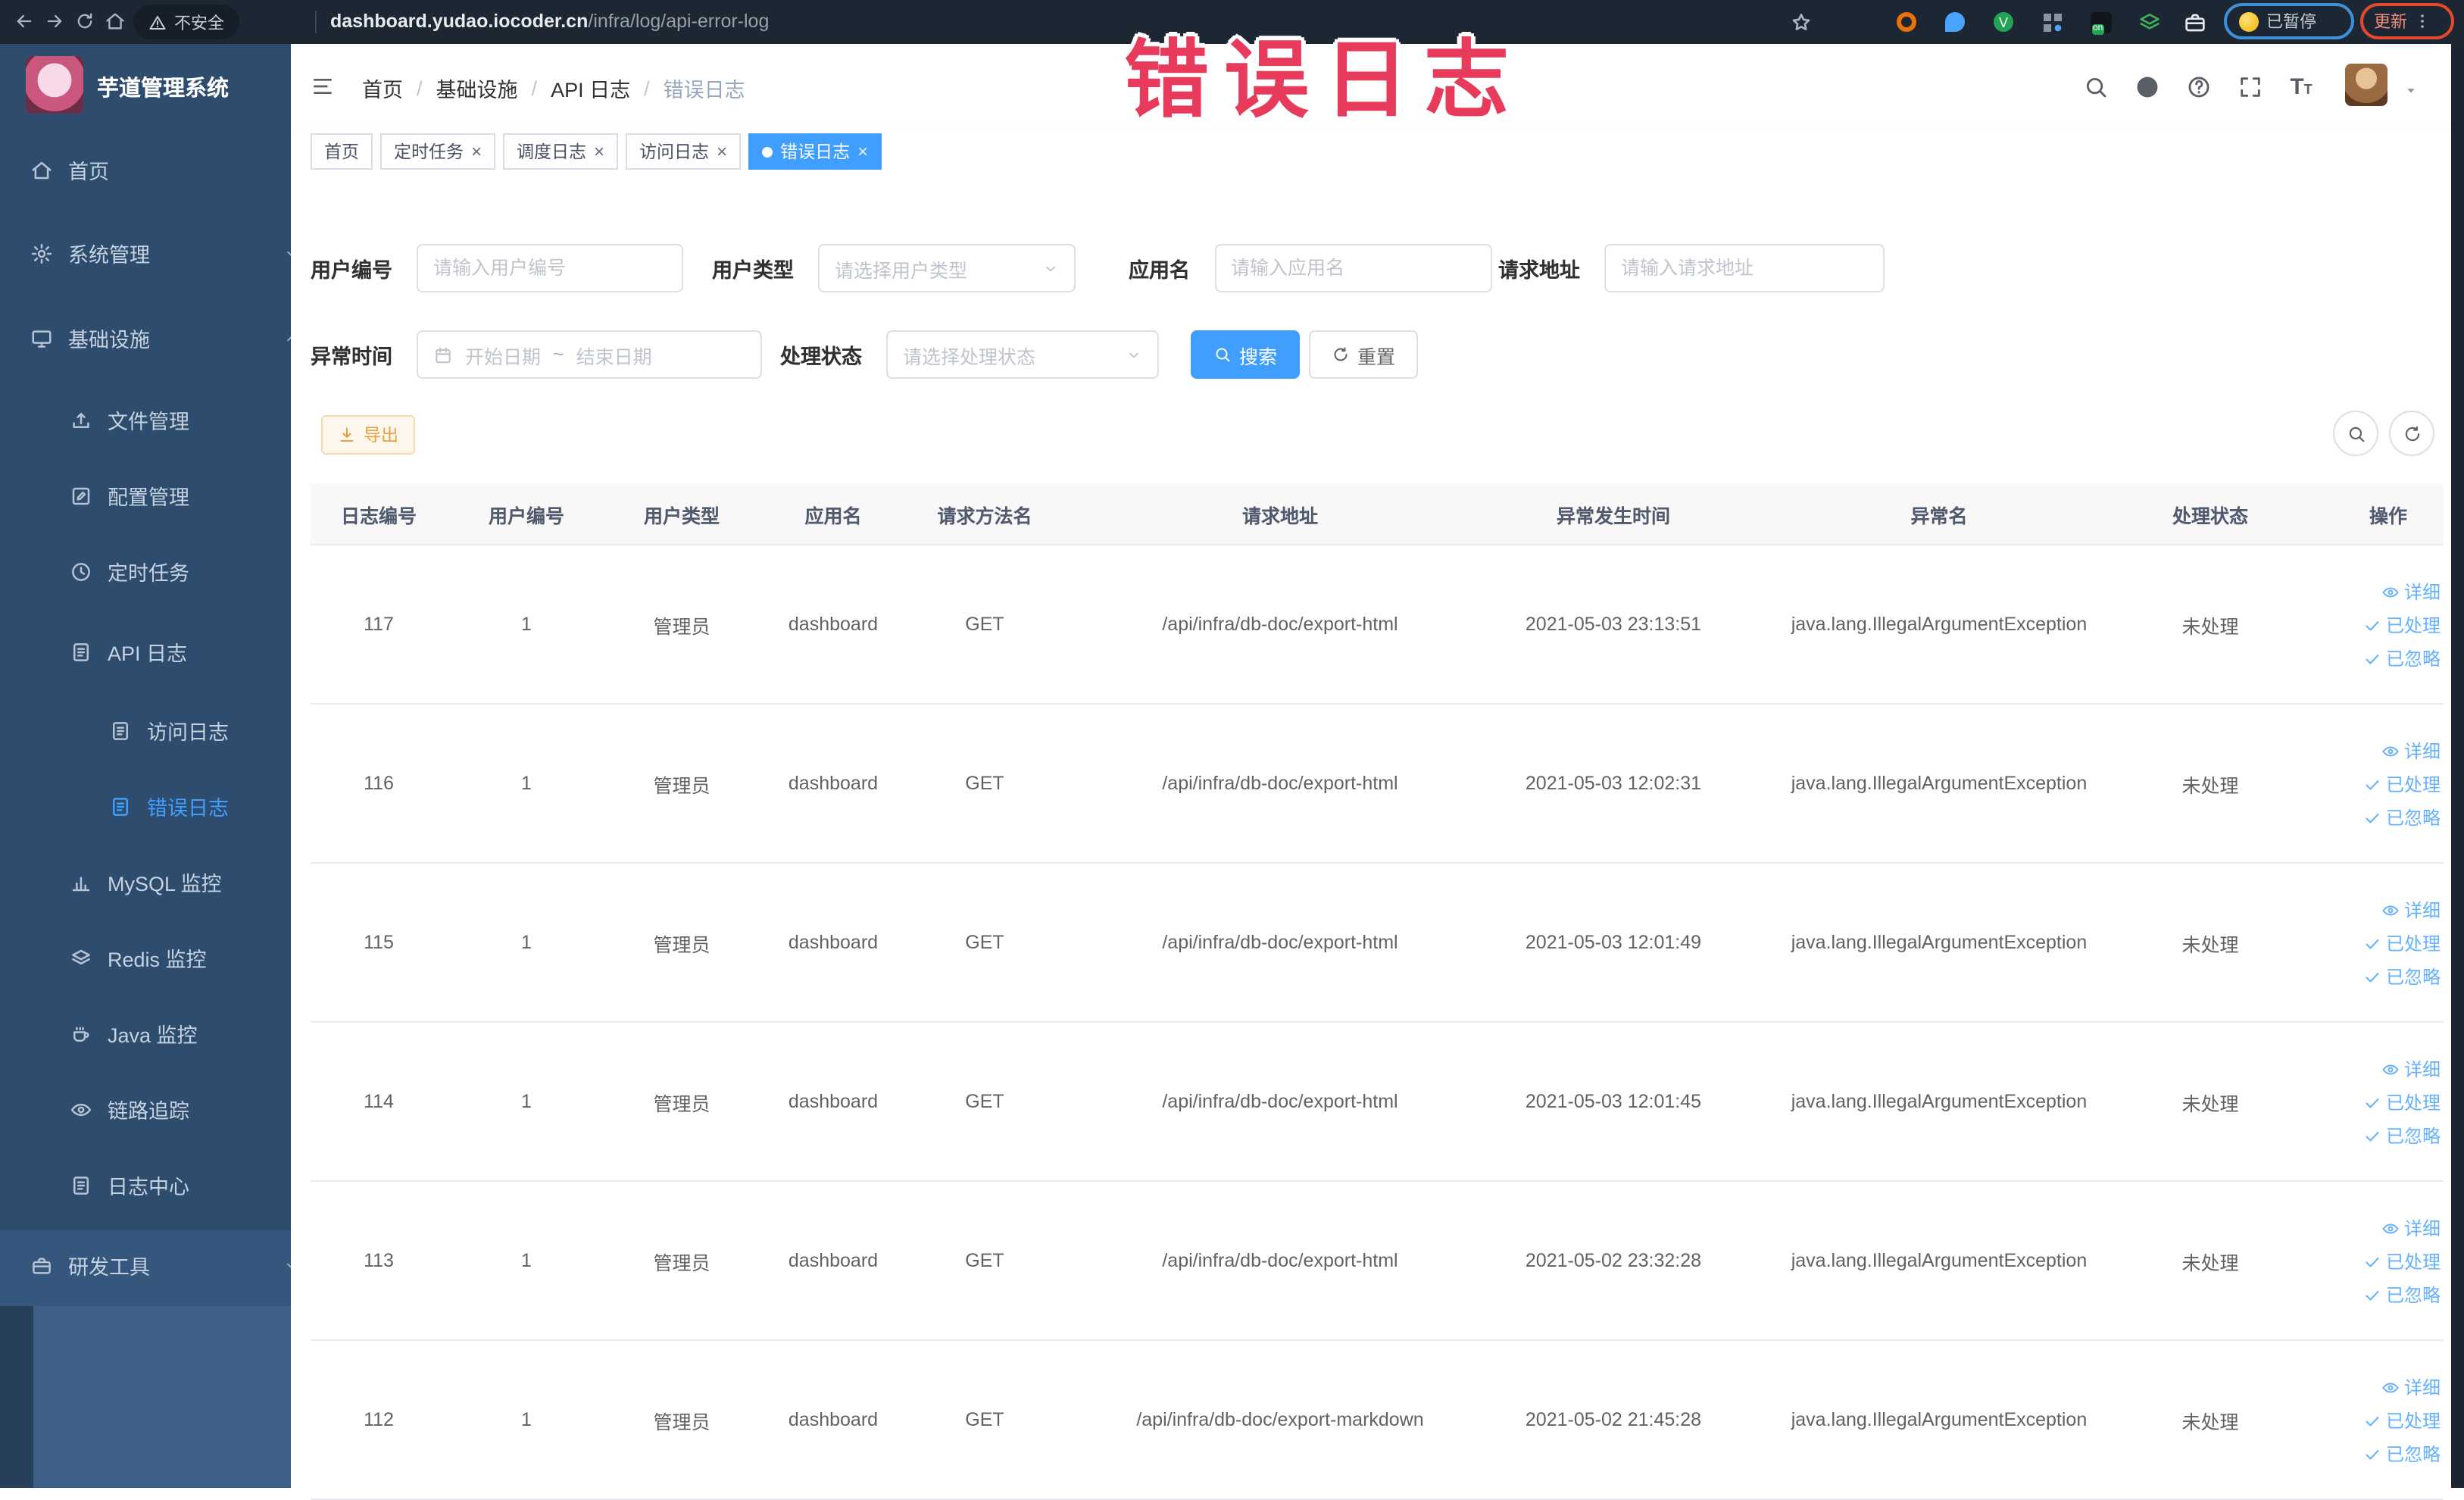 Image resolution: width=2464 pixels, height=1500 pixels. What do you see at coordinates (1352, 268) in the screenshot?
I see `app-name-input` at bounding box center [1352, 268].